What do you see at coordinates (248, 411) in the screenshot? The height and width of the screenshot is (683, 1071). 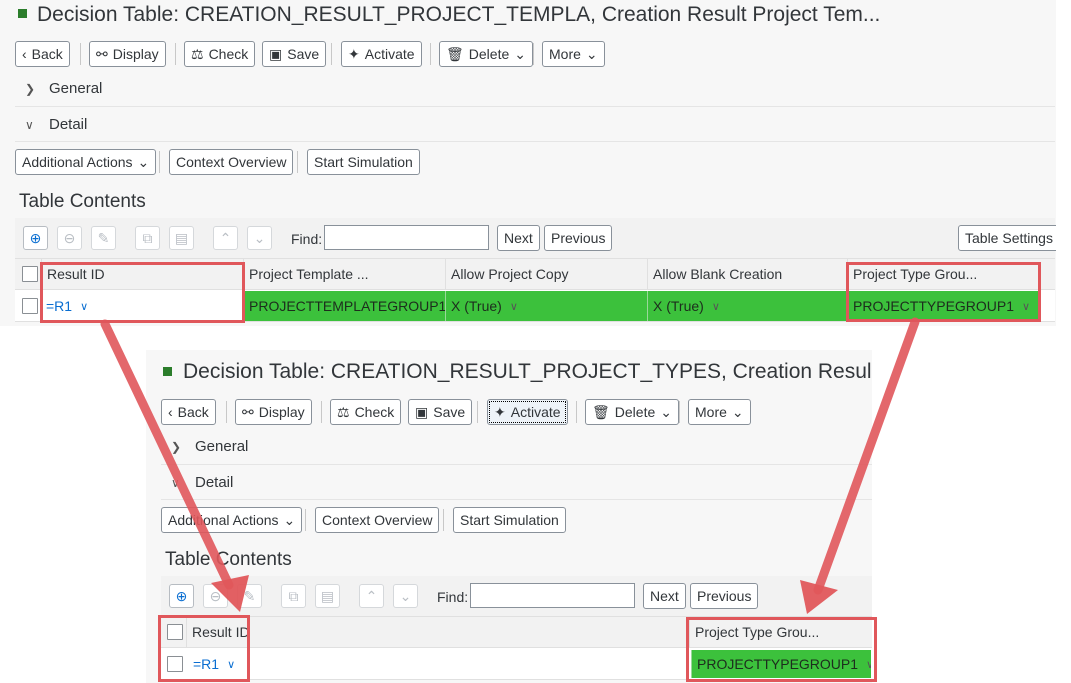 I see `glasses-icon: ⚯` at bounding box center [248, 411].